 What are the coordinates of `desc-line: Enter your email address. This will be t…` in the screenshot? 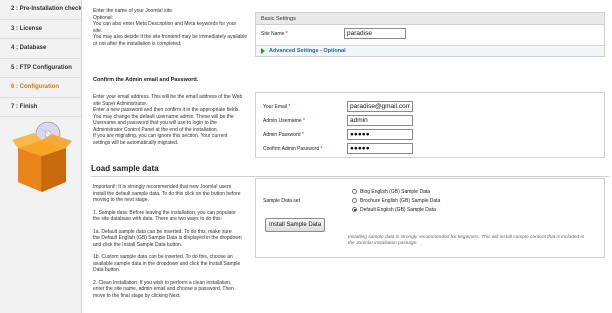 It's located at (168, 97).